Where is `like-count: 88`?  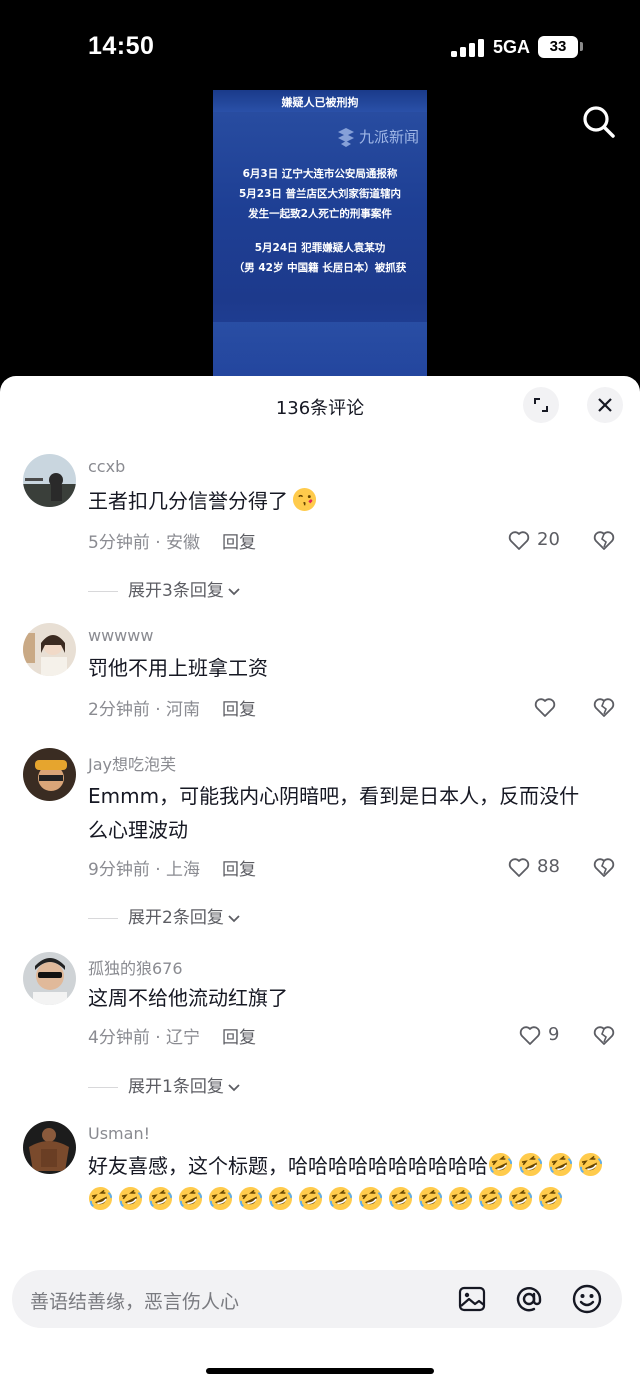 like-count: 88 is located at coordinates (548, 866).